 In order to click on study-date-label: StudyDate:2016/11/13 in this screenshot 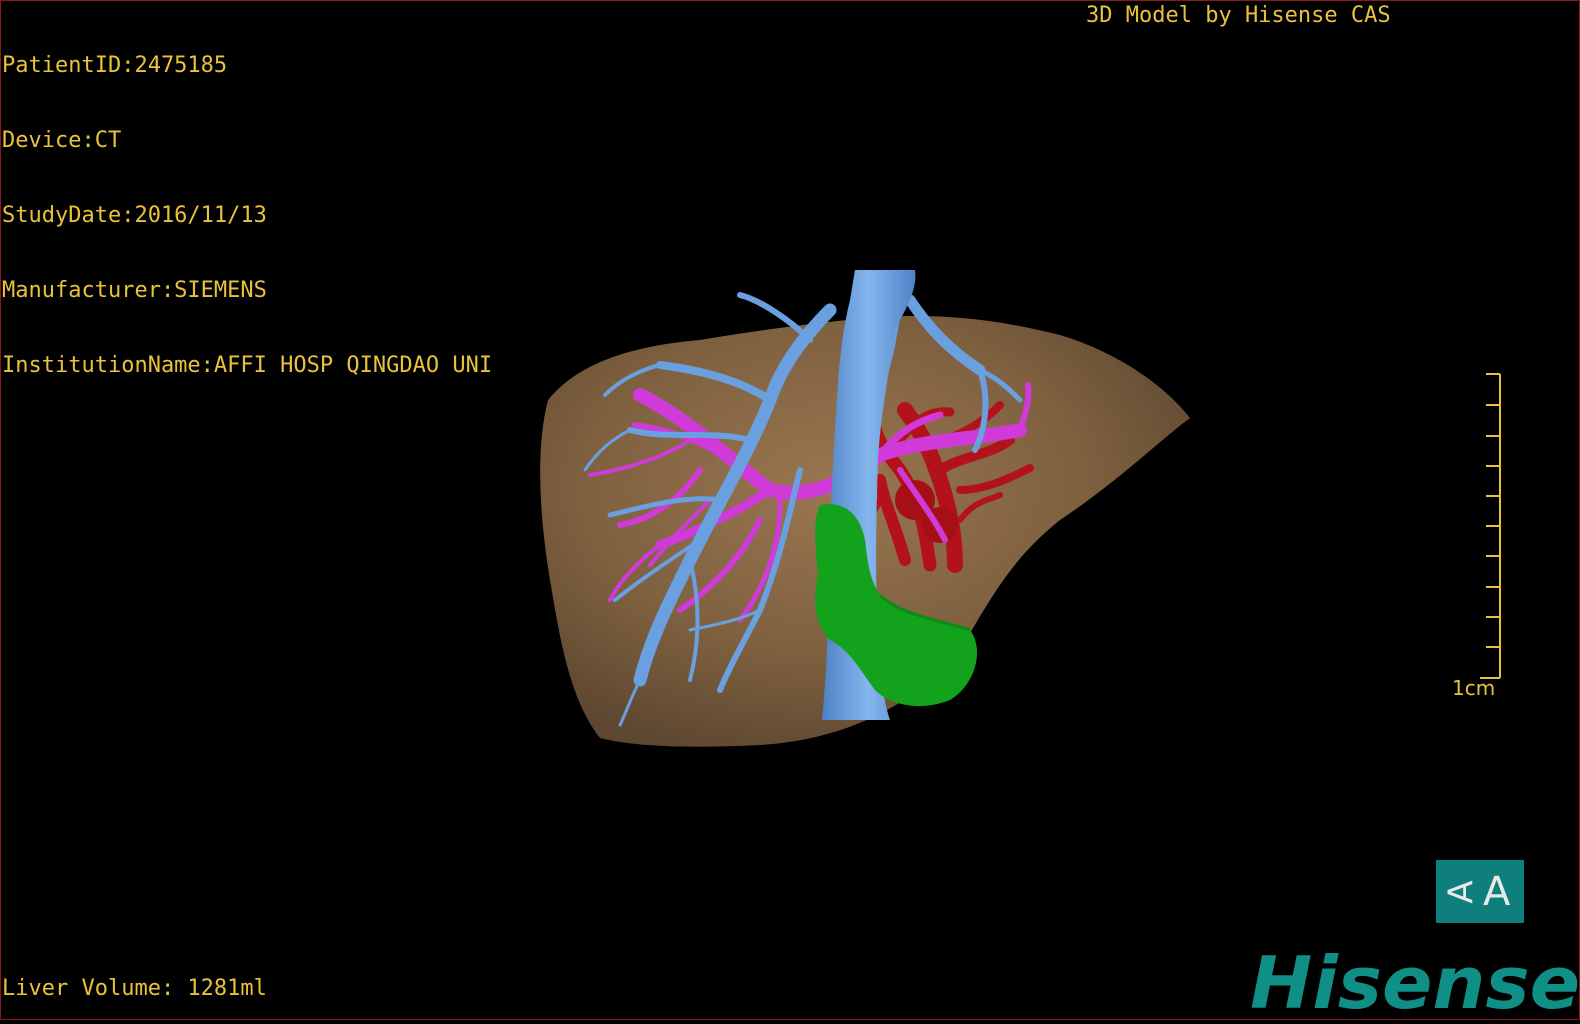, I will do `click(134, 215)`.